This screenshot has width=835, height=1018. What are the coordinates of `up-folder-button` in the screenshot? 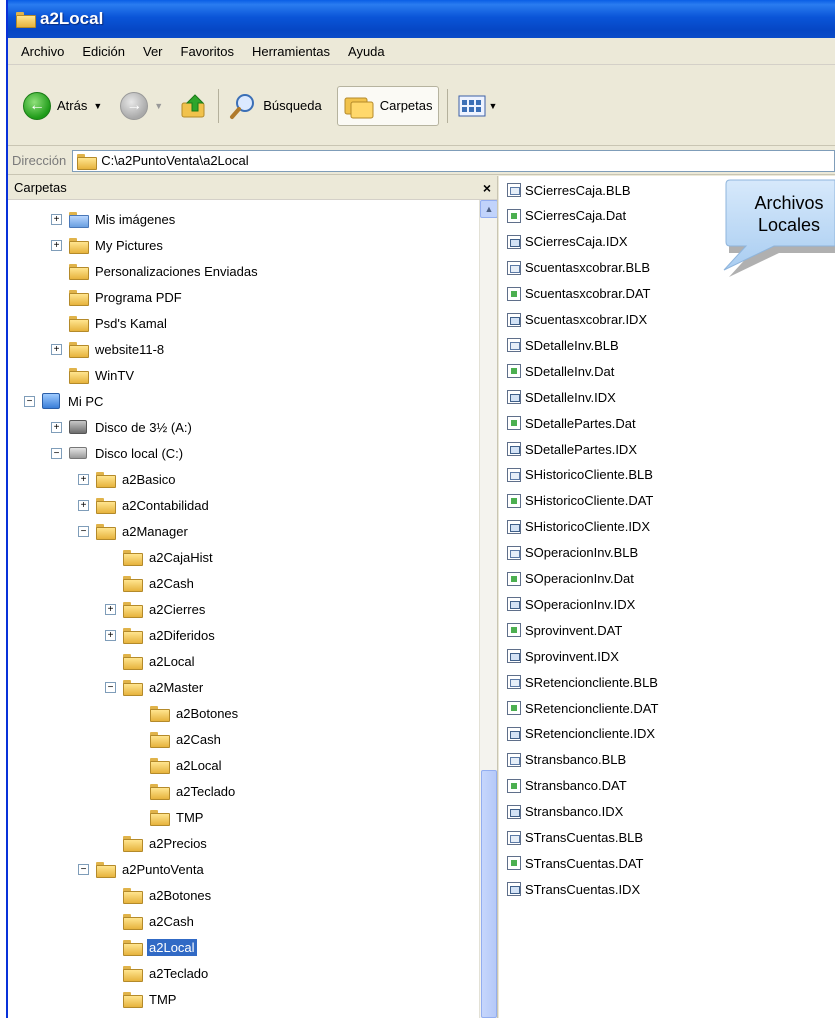 It's located at (194, 106).